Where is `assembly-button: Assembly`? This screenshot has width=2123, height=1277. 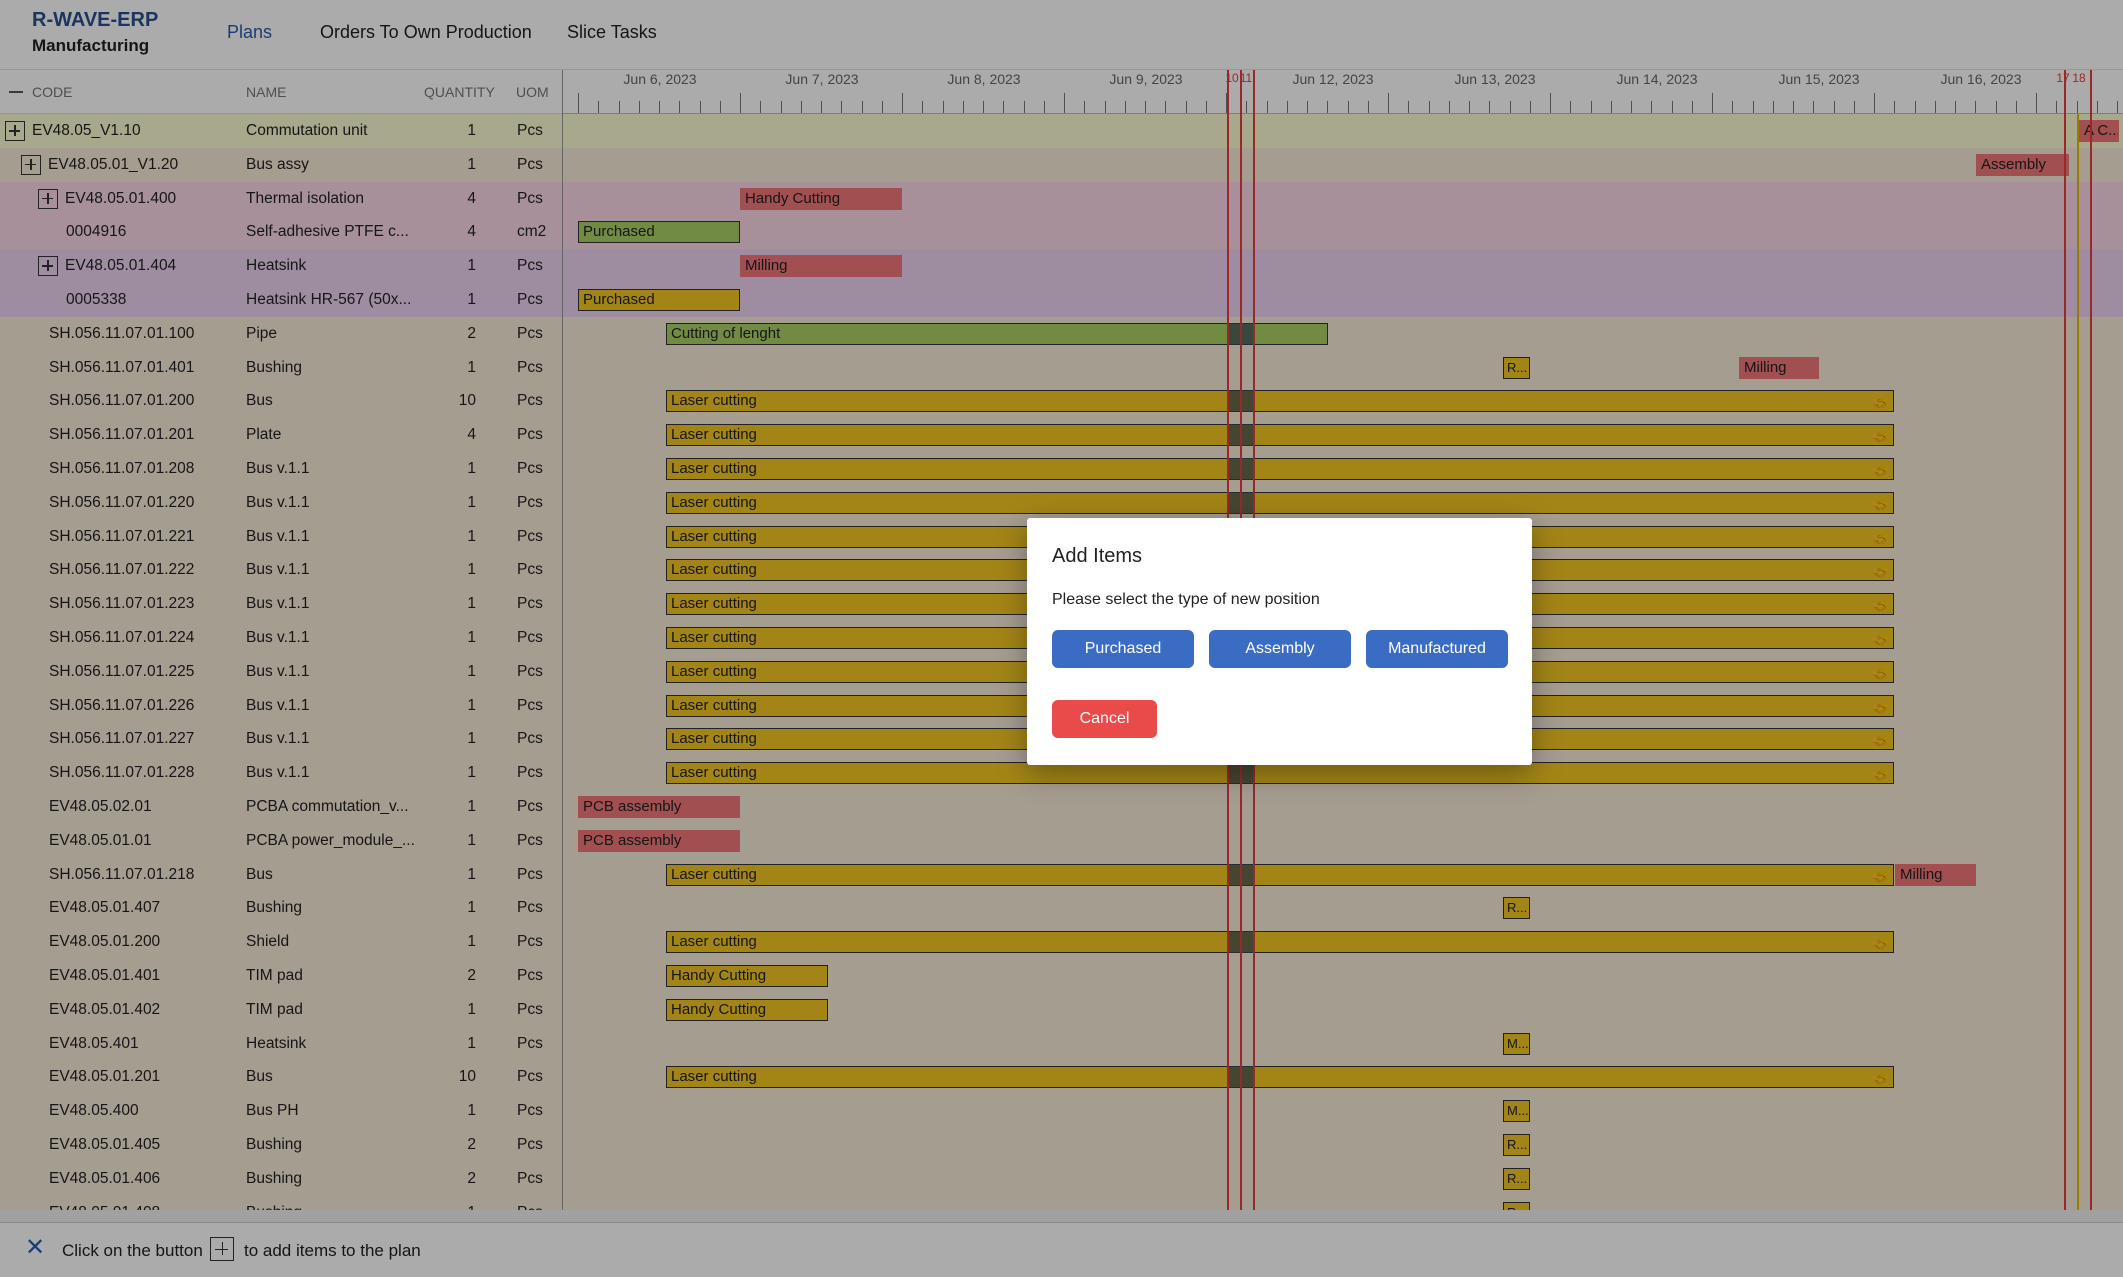 assembly-button: Assembly is located at coordinates (1280, 649).